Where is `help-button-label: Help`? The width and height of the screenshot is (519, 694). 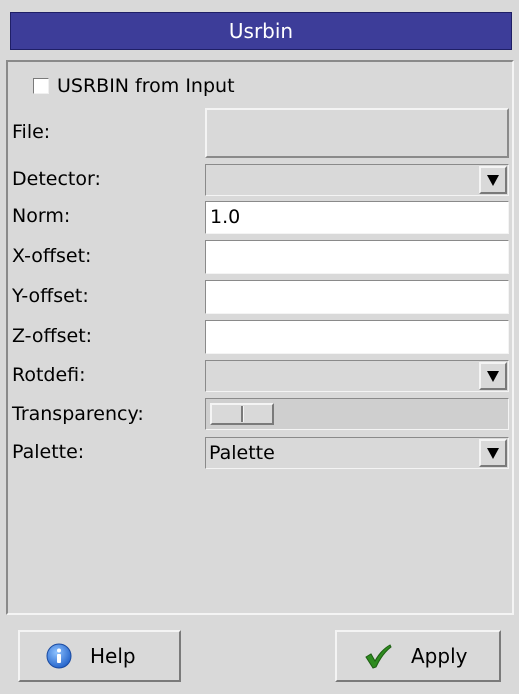 help-button-label: Help is located at coordinates (113, 656).